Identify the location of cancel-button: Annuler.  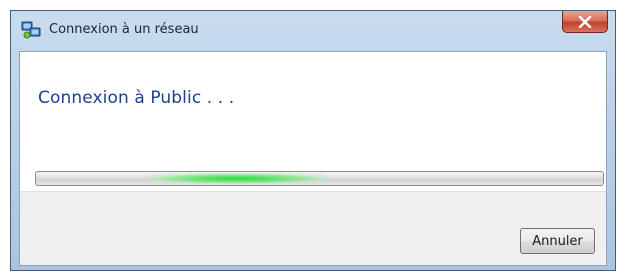
(557, 241).